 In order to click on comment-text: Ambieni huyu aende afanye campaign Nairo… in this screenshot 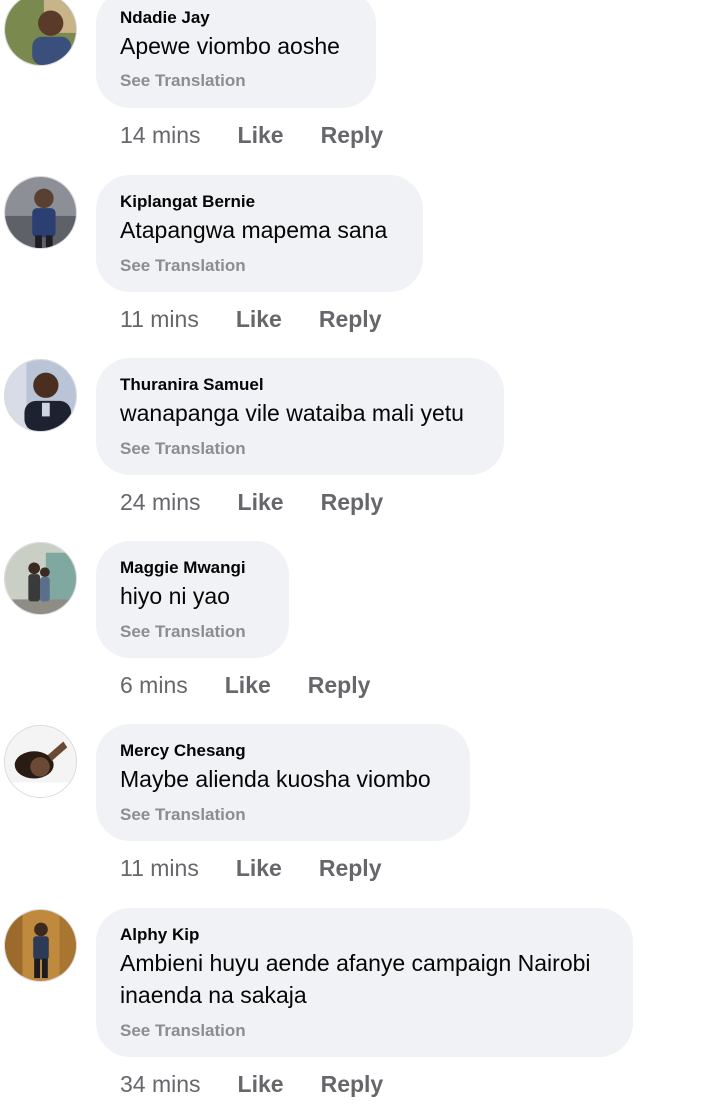, I will do `click(355, 979)`.